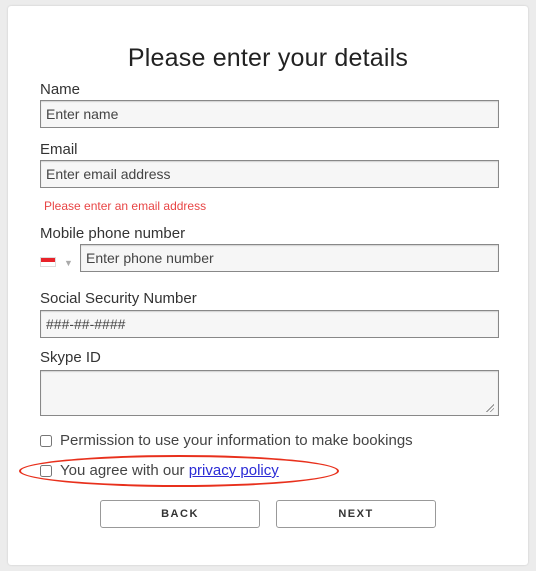 The width and height of the screenshot is (536, 571). What do you see at coordinates (46, 470) in the screenshot?
I see `privacy-checkbox` at bounding box center [46, 470].